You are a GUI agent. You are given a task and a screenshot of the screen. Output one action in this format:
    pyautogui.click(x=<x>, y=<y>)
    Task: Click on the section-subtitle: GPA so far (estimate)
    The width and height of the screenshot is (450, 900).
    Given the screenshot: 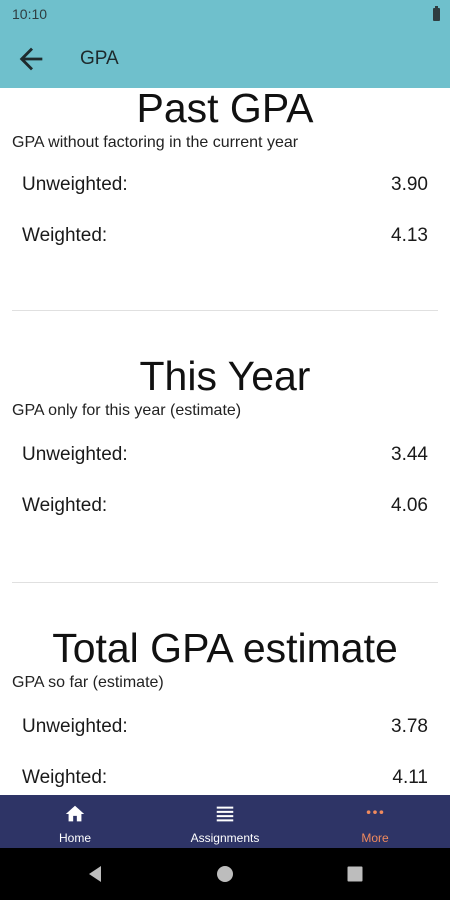 What is the action you would take?
    pyautogui.click(x=88, y=682)
    